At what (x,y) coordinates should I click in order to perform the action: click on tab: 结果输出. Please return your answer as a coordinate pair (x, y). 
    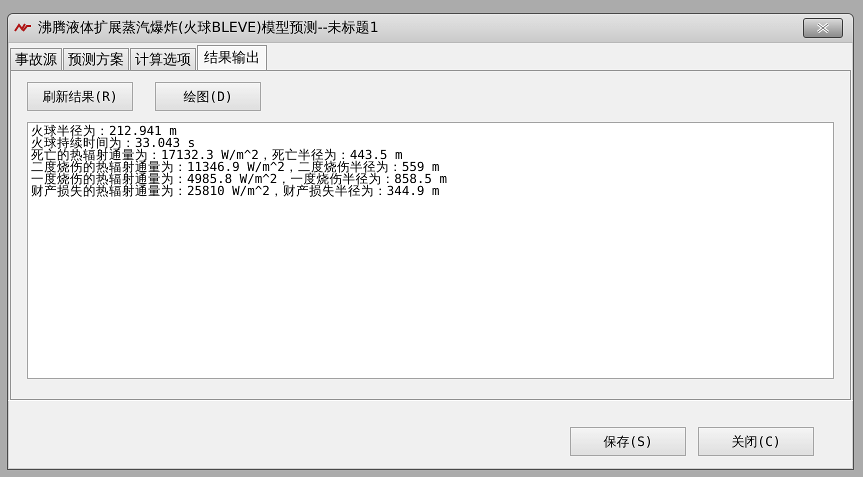
    Looking at the image, I should click on (232, 57).